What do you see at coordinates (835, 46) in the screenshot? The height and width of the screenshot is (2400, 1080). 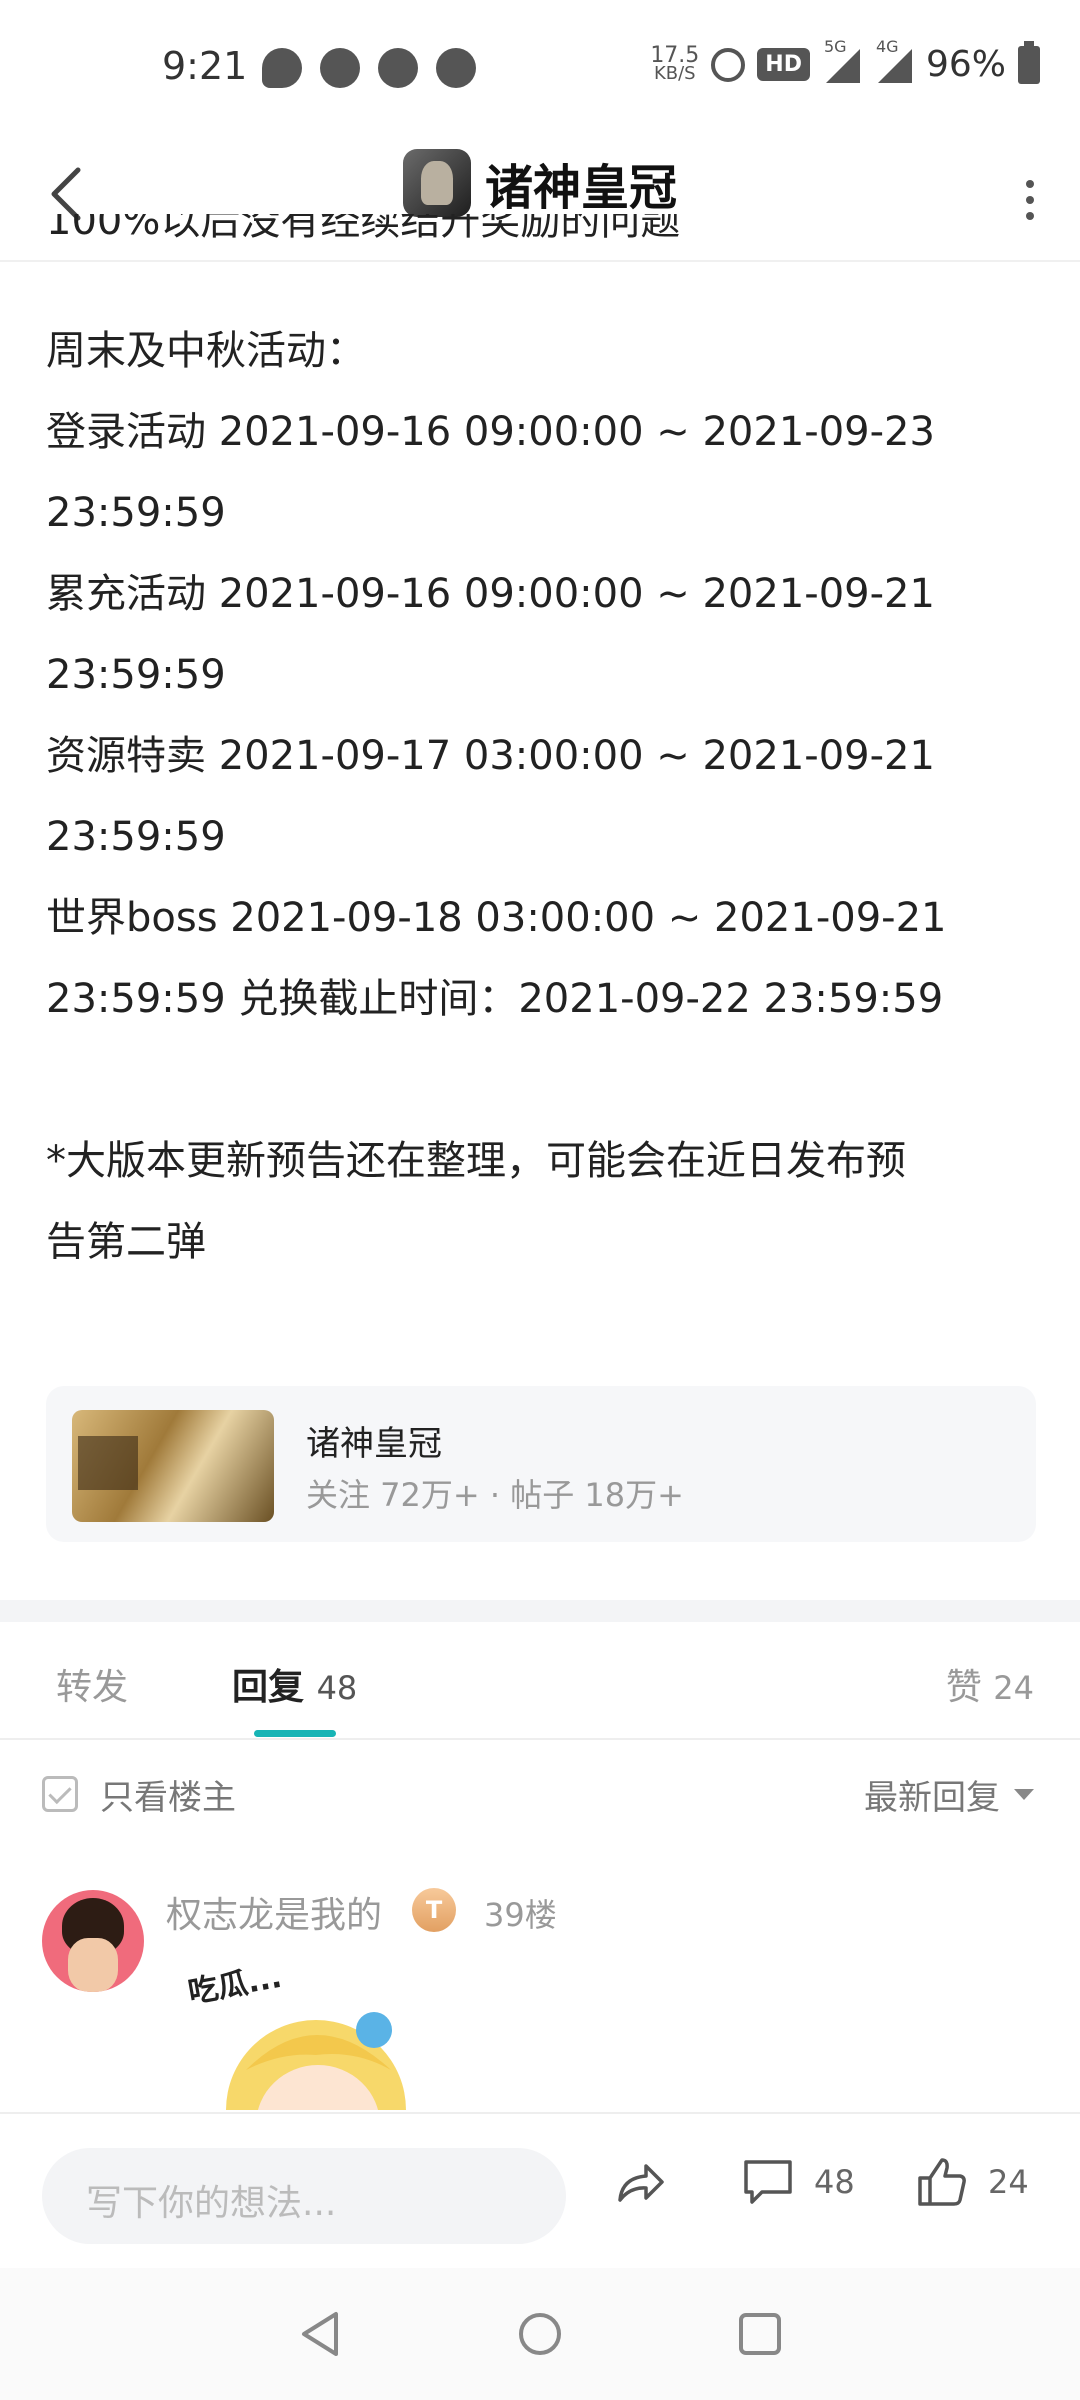 I see `signal-5g-label: 5G` at bounding box center [835, 46].